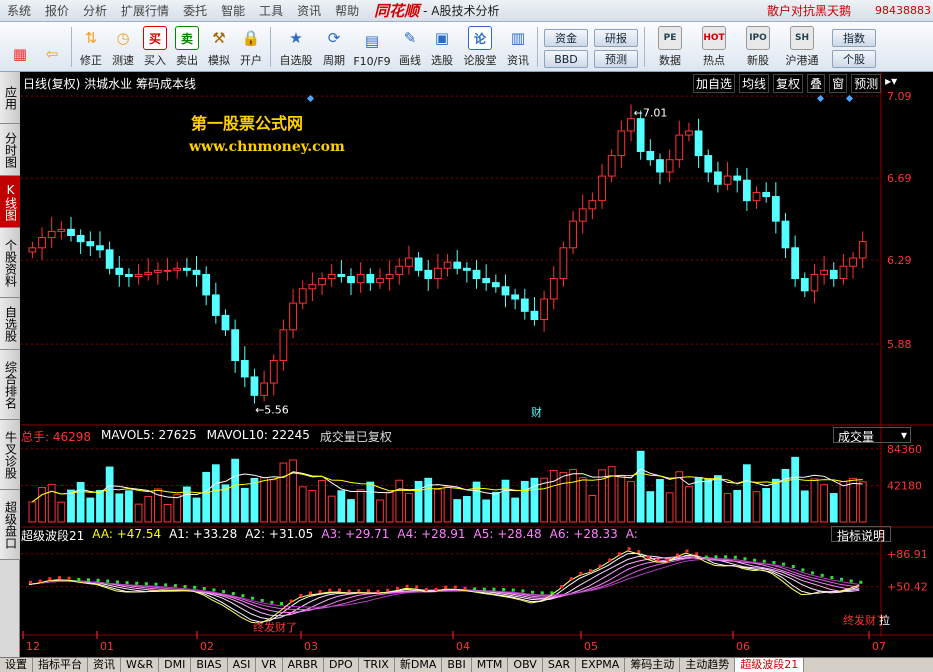  What do you see at coordinates (457, 665) in the screenshot?
I see `bottom-tab-12: BBI` at bounding box center [457, 665].